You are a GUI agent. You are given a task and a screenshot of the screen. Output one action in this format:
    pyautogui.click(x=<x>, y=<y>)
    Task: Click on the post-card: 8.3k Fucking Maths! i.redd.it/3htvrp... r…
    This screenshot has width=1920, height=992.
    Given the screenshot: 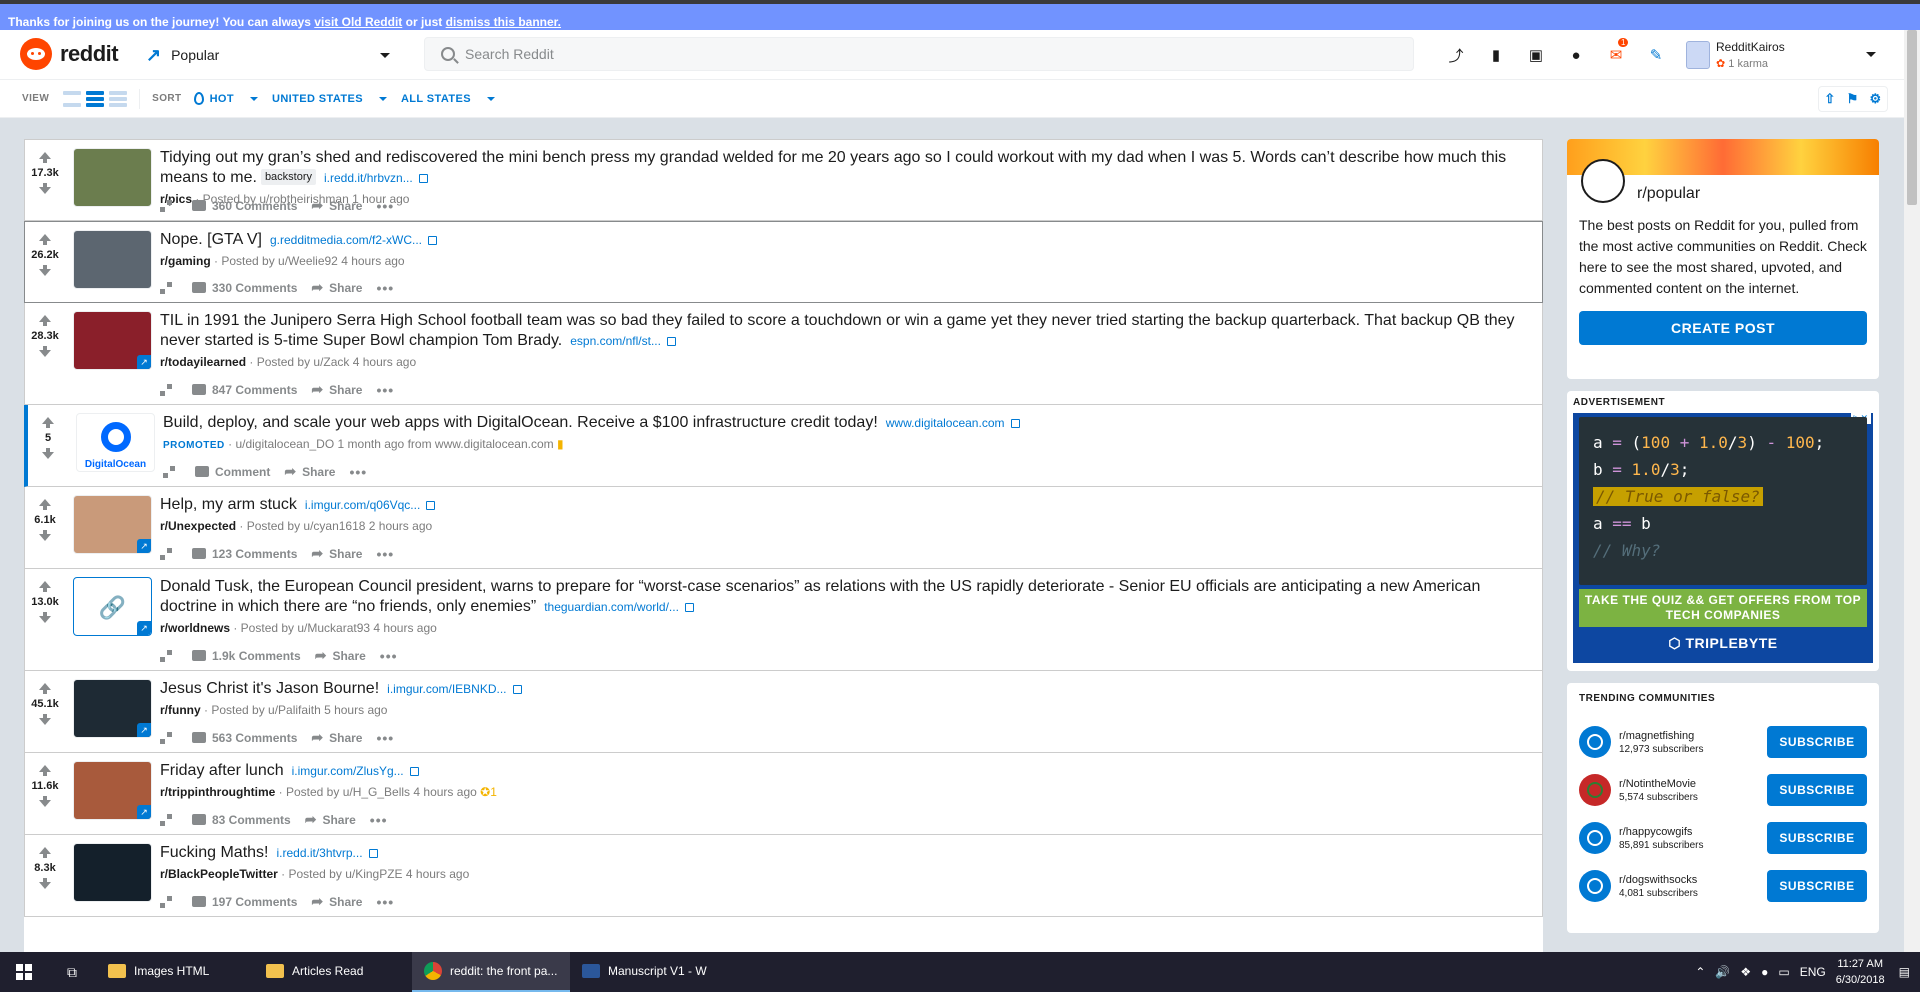 What is the action you would take?
    pyautogui.click(x=783, y=876)
    